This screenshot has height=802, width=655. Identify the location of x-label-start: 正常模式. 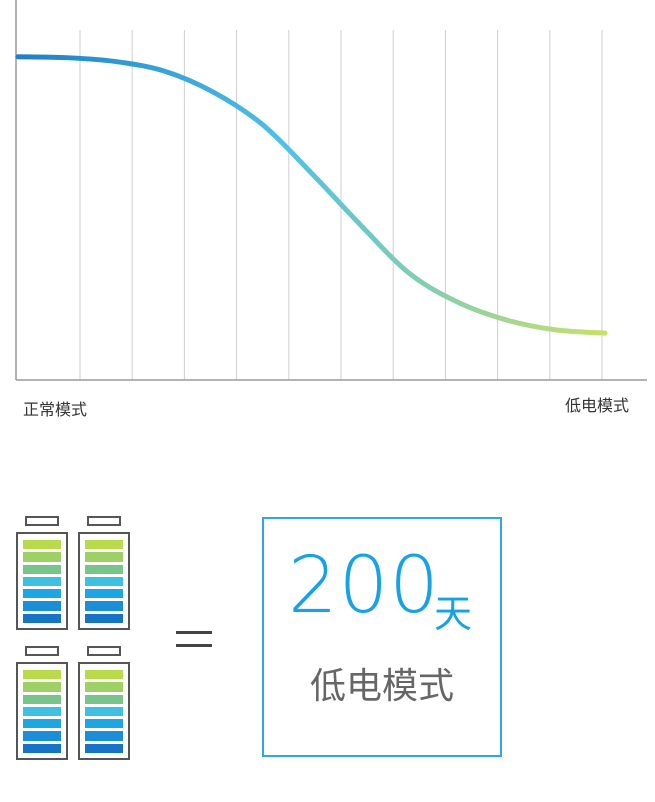
(55, 409).